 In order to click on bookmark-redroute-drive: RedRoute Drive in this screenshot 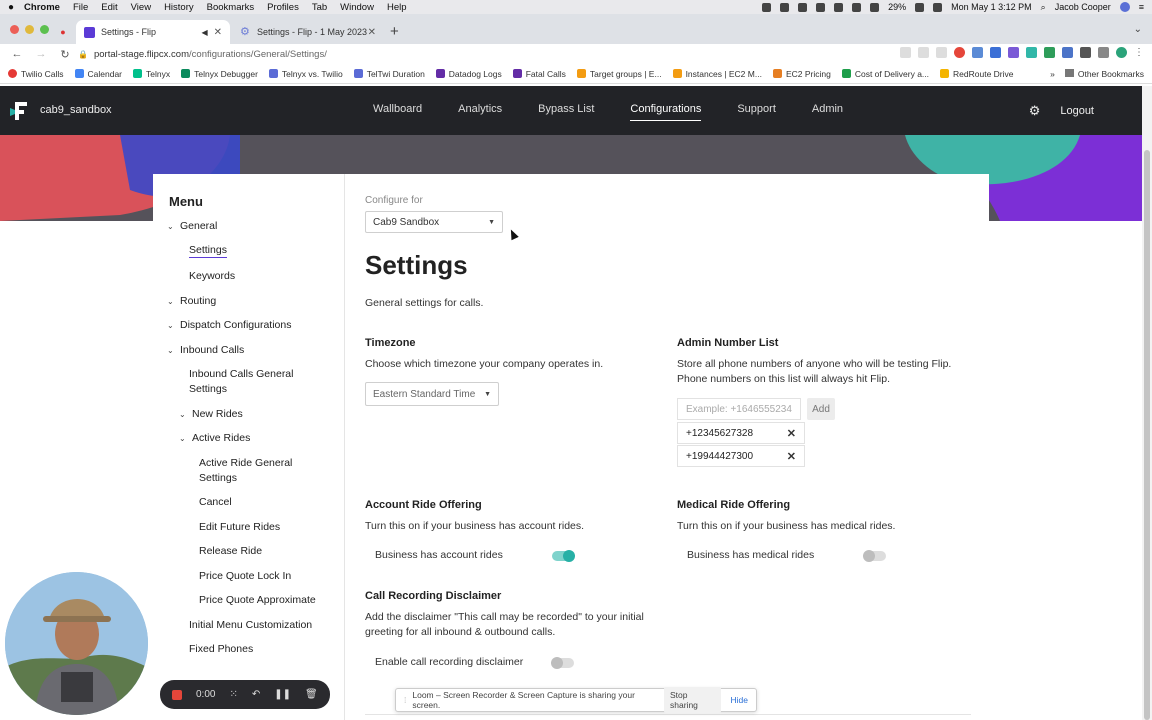, I will do `click(977, 74)`.